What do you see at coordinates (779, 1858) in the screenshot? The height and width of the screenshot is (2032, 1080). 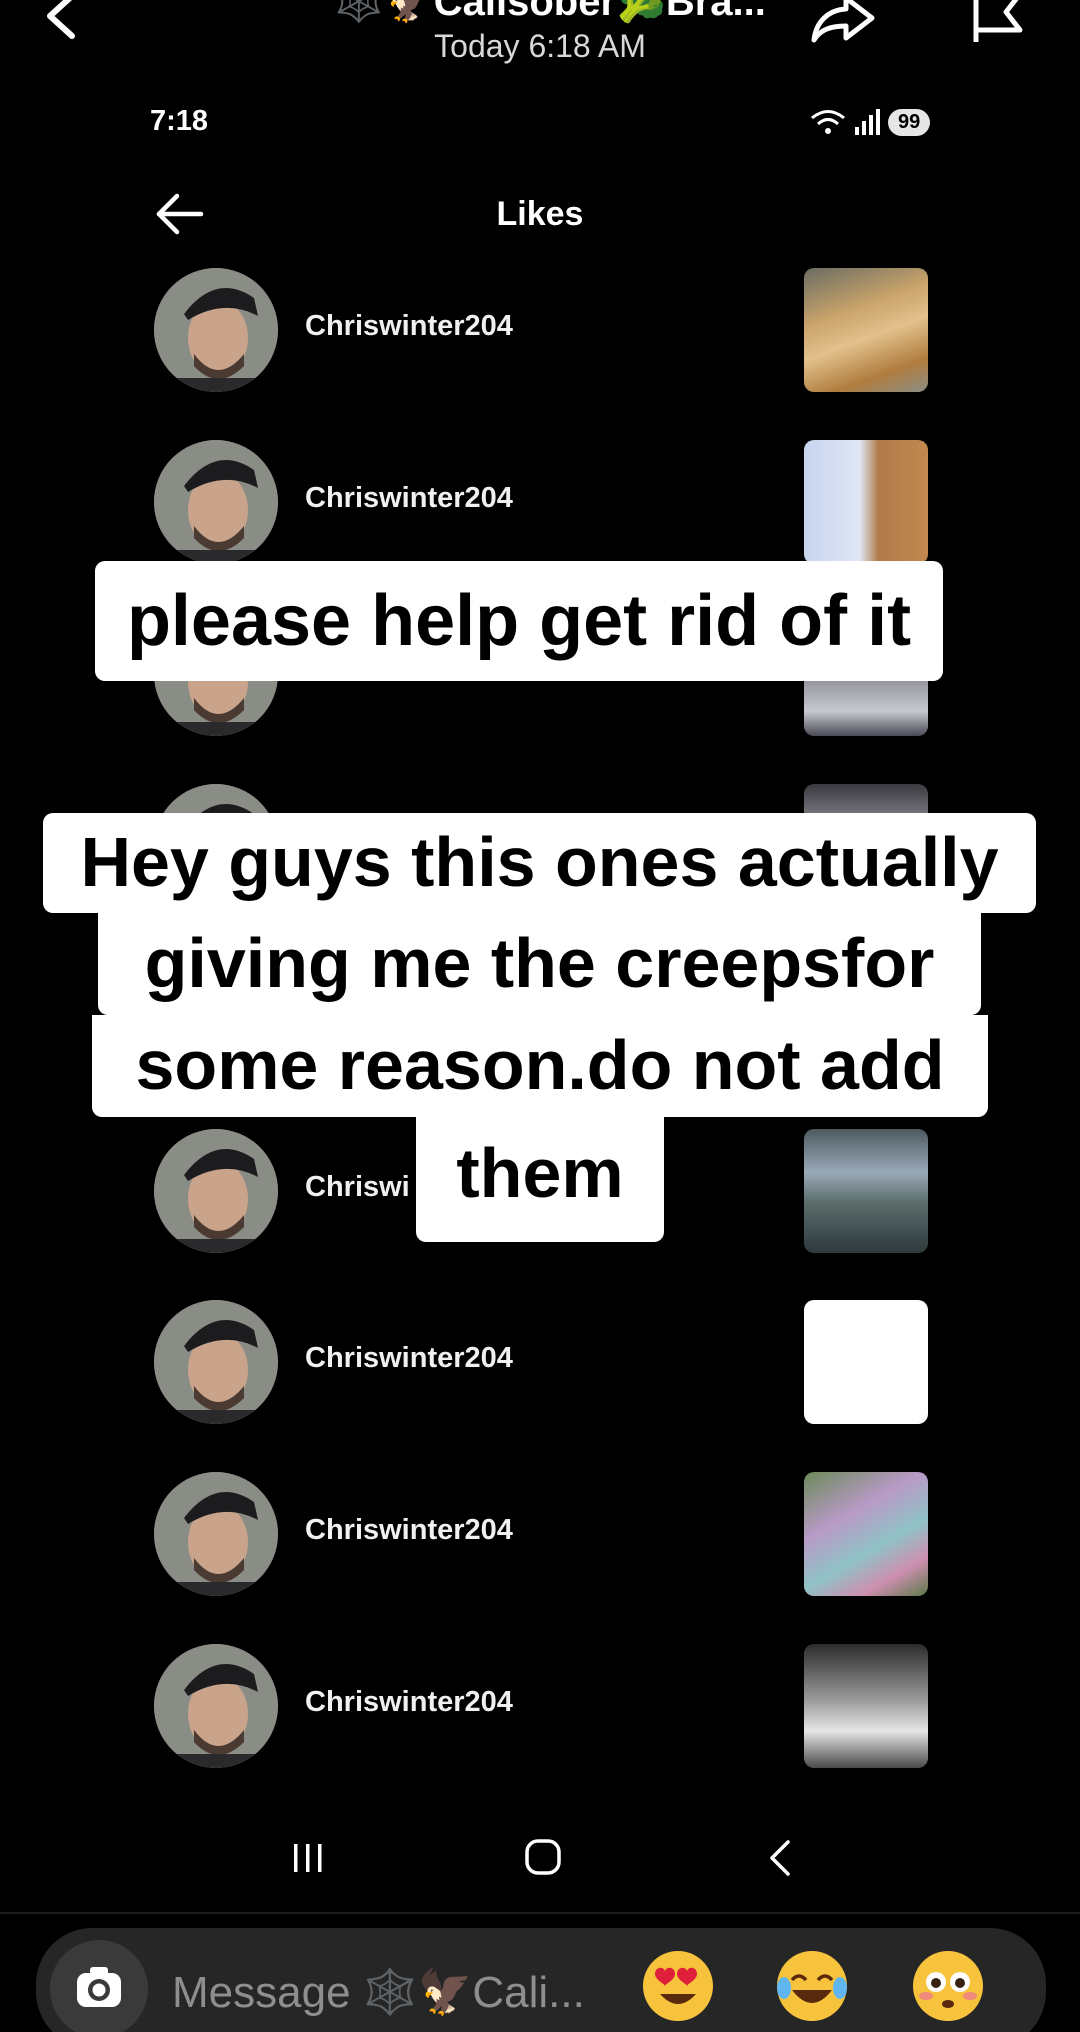 I see `nav-back-icon` at bounding box center [779, 1858].